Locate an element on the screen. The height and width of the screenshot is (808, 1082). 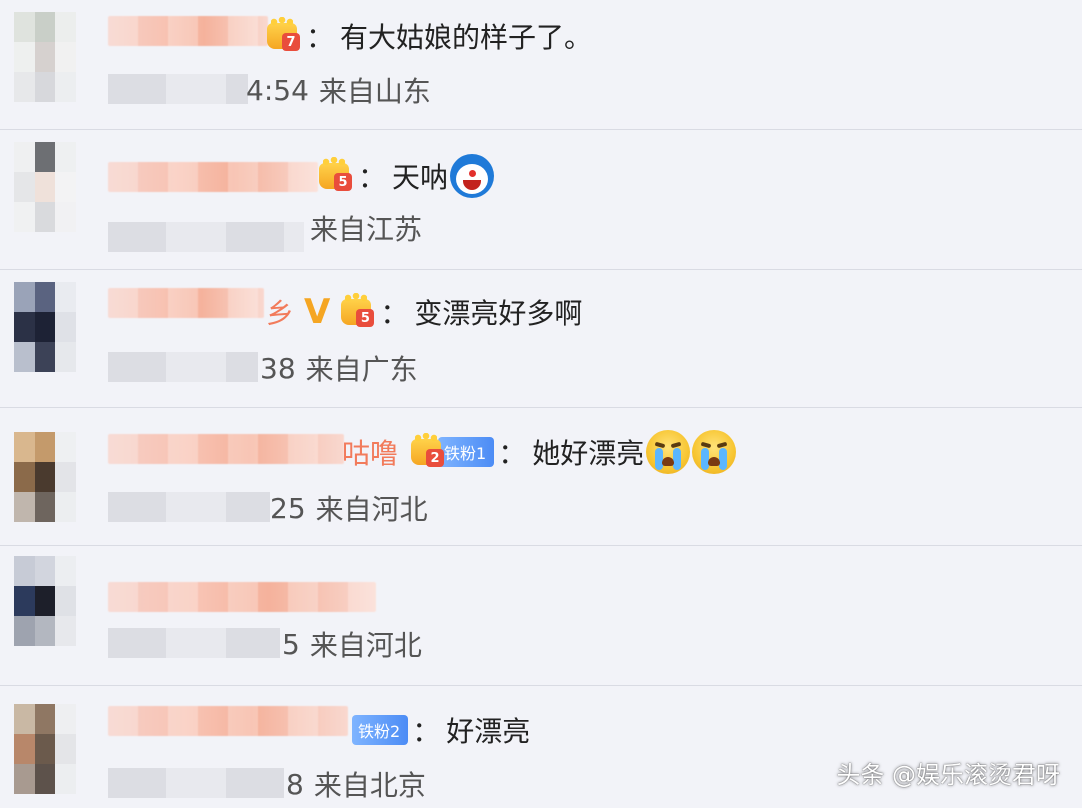
comment-line: 铁粉2 ： 好漂亮 is located at coordinates (440, 730).